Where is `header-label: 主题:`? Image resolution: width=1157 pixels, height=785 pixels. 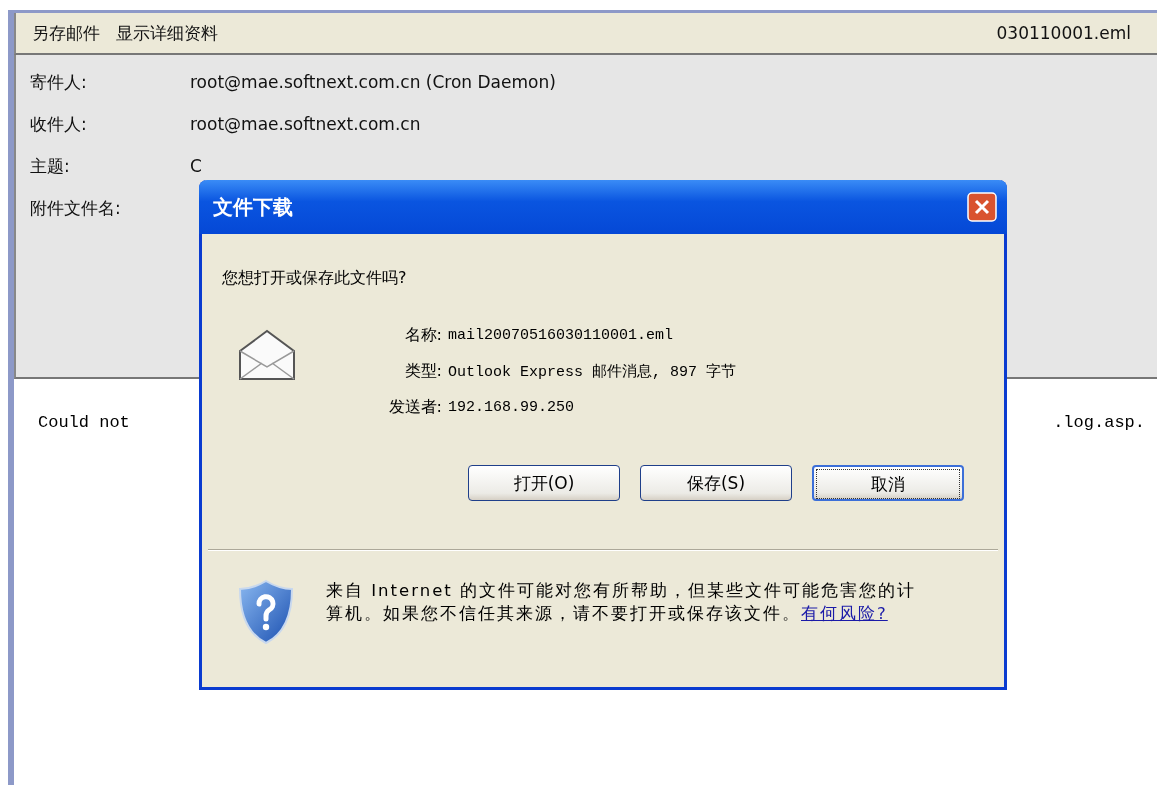 header-label: 主题: is located at coordinates (50, 166).